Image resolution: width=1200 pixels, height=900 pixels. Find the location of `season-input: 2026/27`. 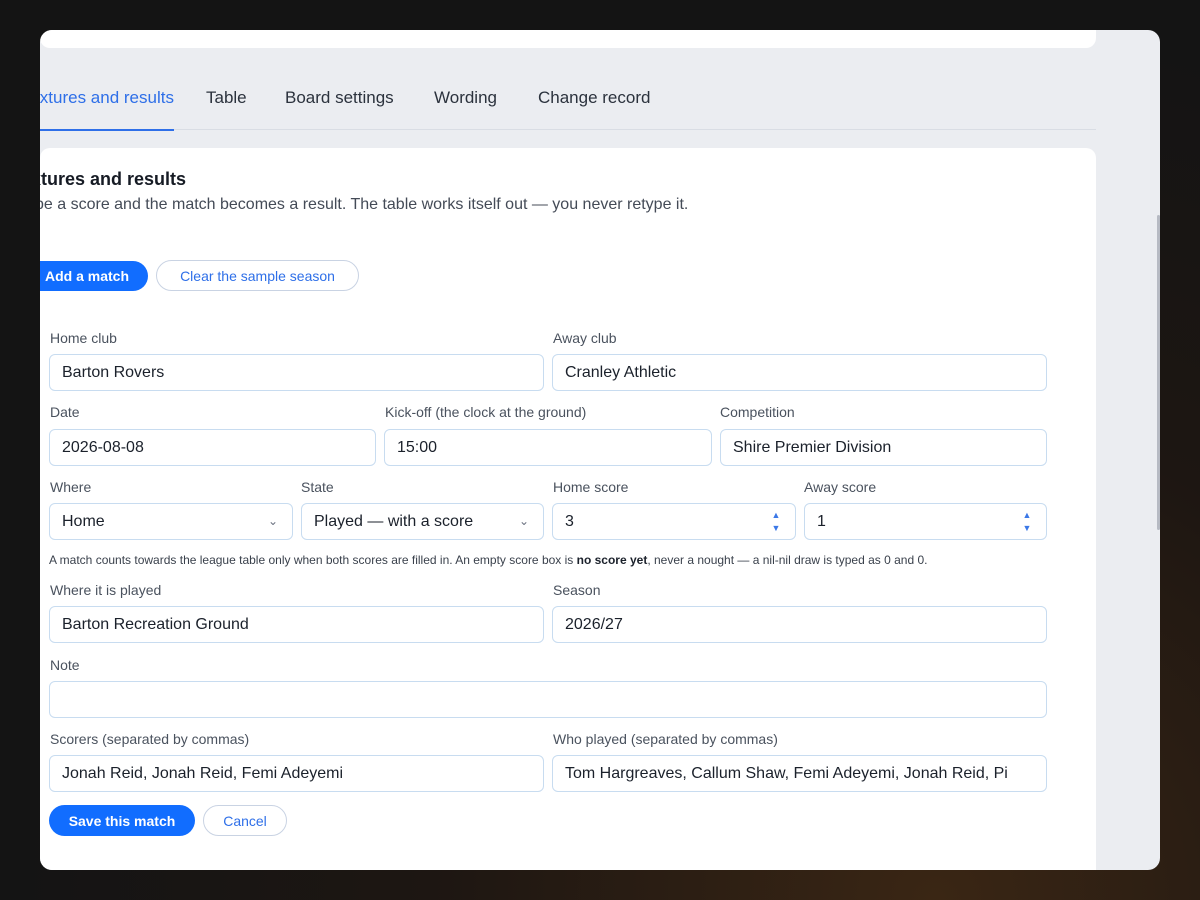

season-input: 2026/27 is located at coordinates (799, 624).